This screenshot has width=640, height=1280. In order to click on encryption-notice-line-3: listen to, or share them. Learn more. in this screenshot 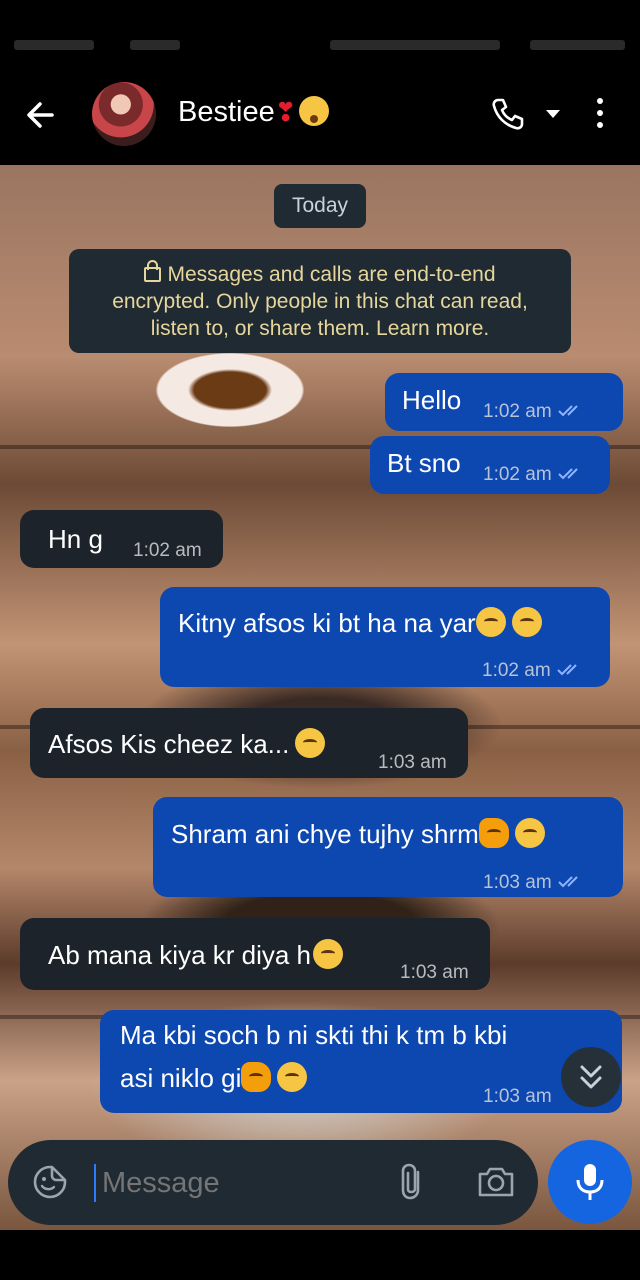, I will do `click(320, 328)`.